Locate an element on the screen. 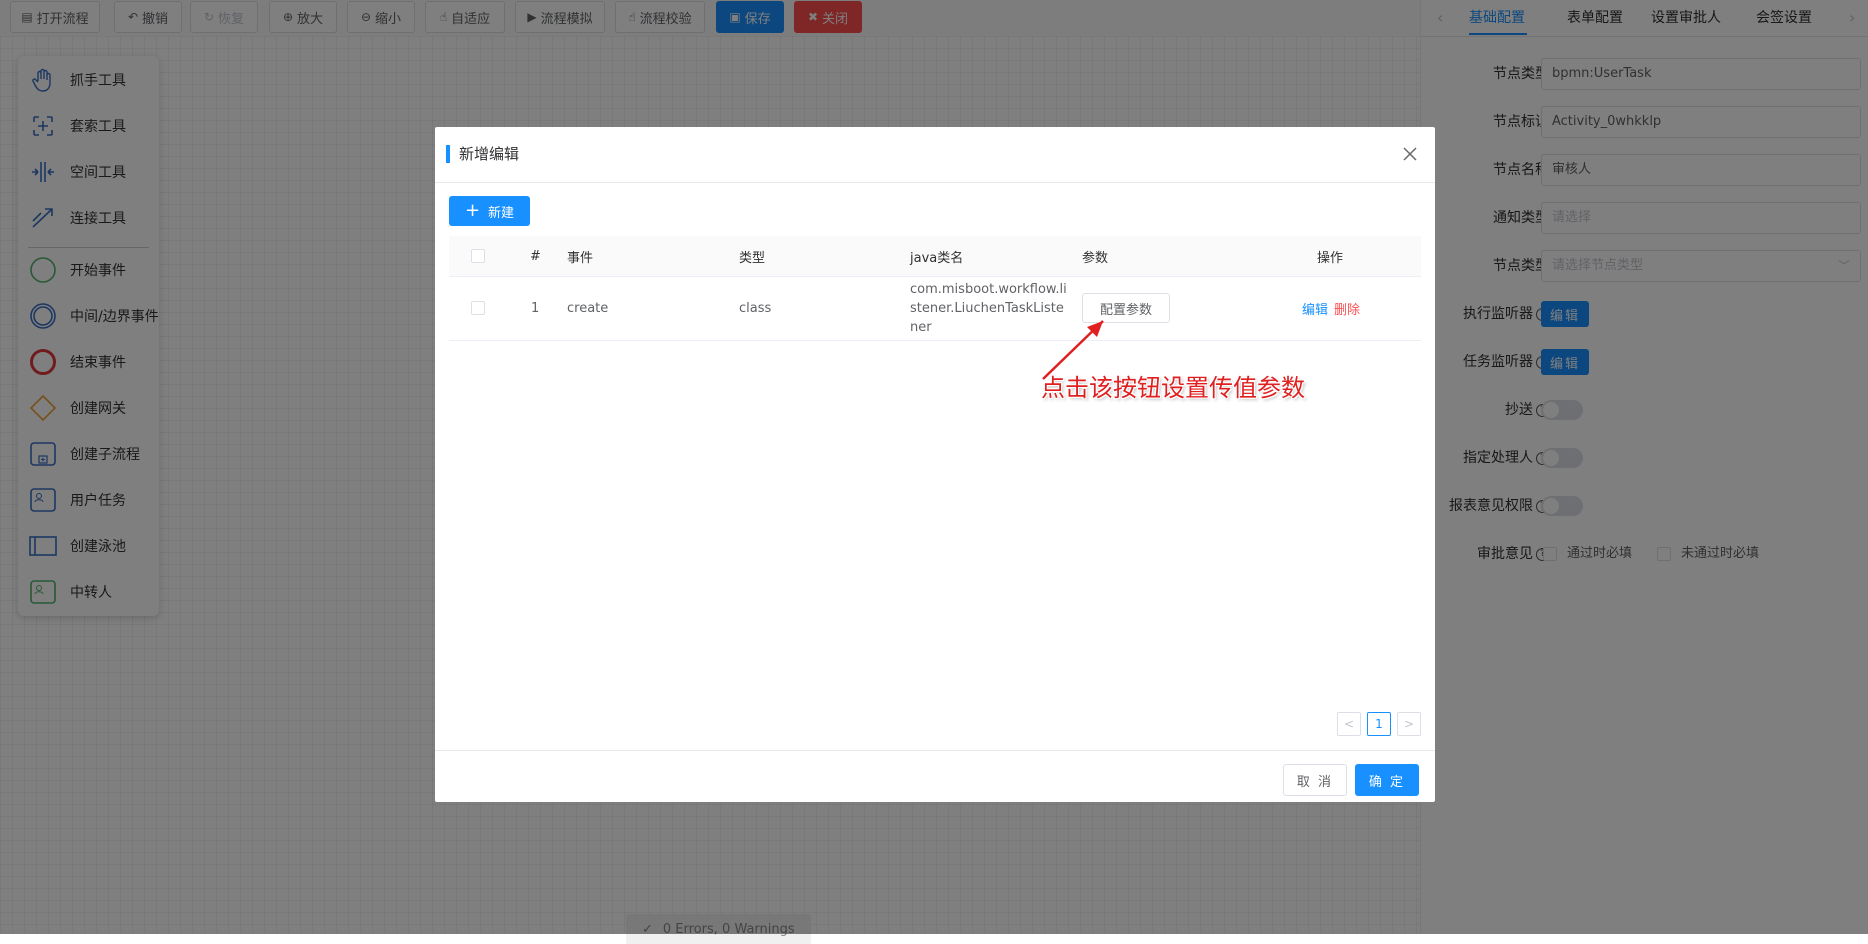  col-params: 参数 is located at coordinates (1095, 258).